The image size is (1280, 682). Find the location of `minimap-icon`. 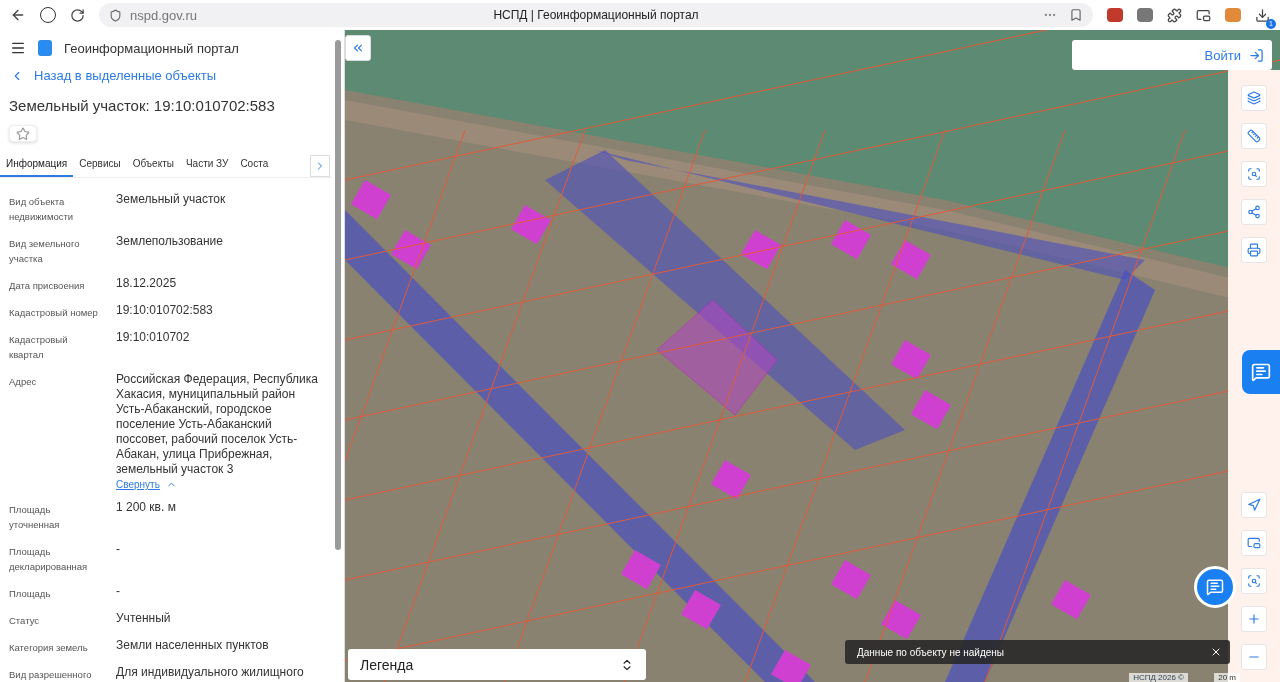

minimap-icon is located at coordinates (1254, 543).